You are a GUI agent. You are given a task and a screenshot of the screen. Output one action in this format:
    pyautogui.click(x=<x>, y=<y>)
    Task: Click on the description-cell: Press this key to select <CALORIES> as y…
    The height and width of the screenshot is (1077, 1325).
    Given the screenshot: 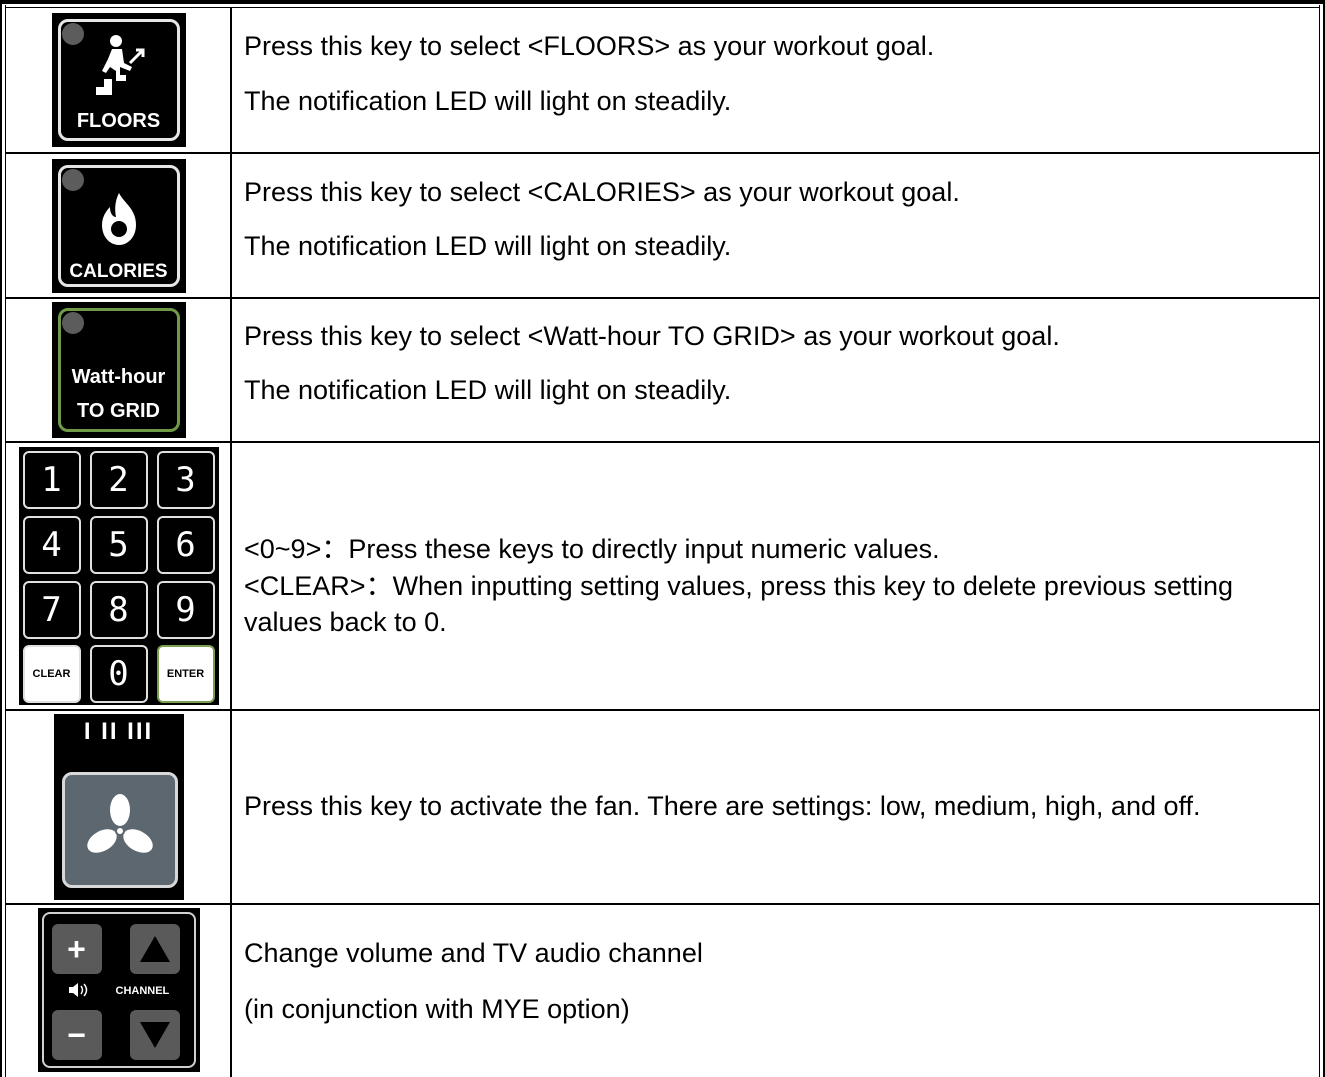 What is the action you would take?
    pyautogui.click(x=776, y=225)
    